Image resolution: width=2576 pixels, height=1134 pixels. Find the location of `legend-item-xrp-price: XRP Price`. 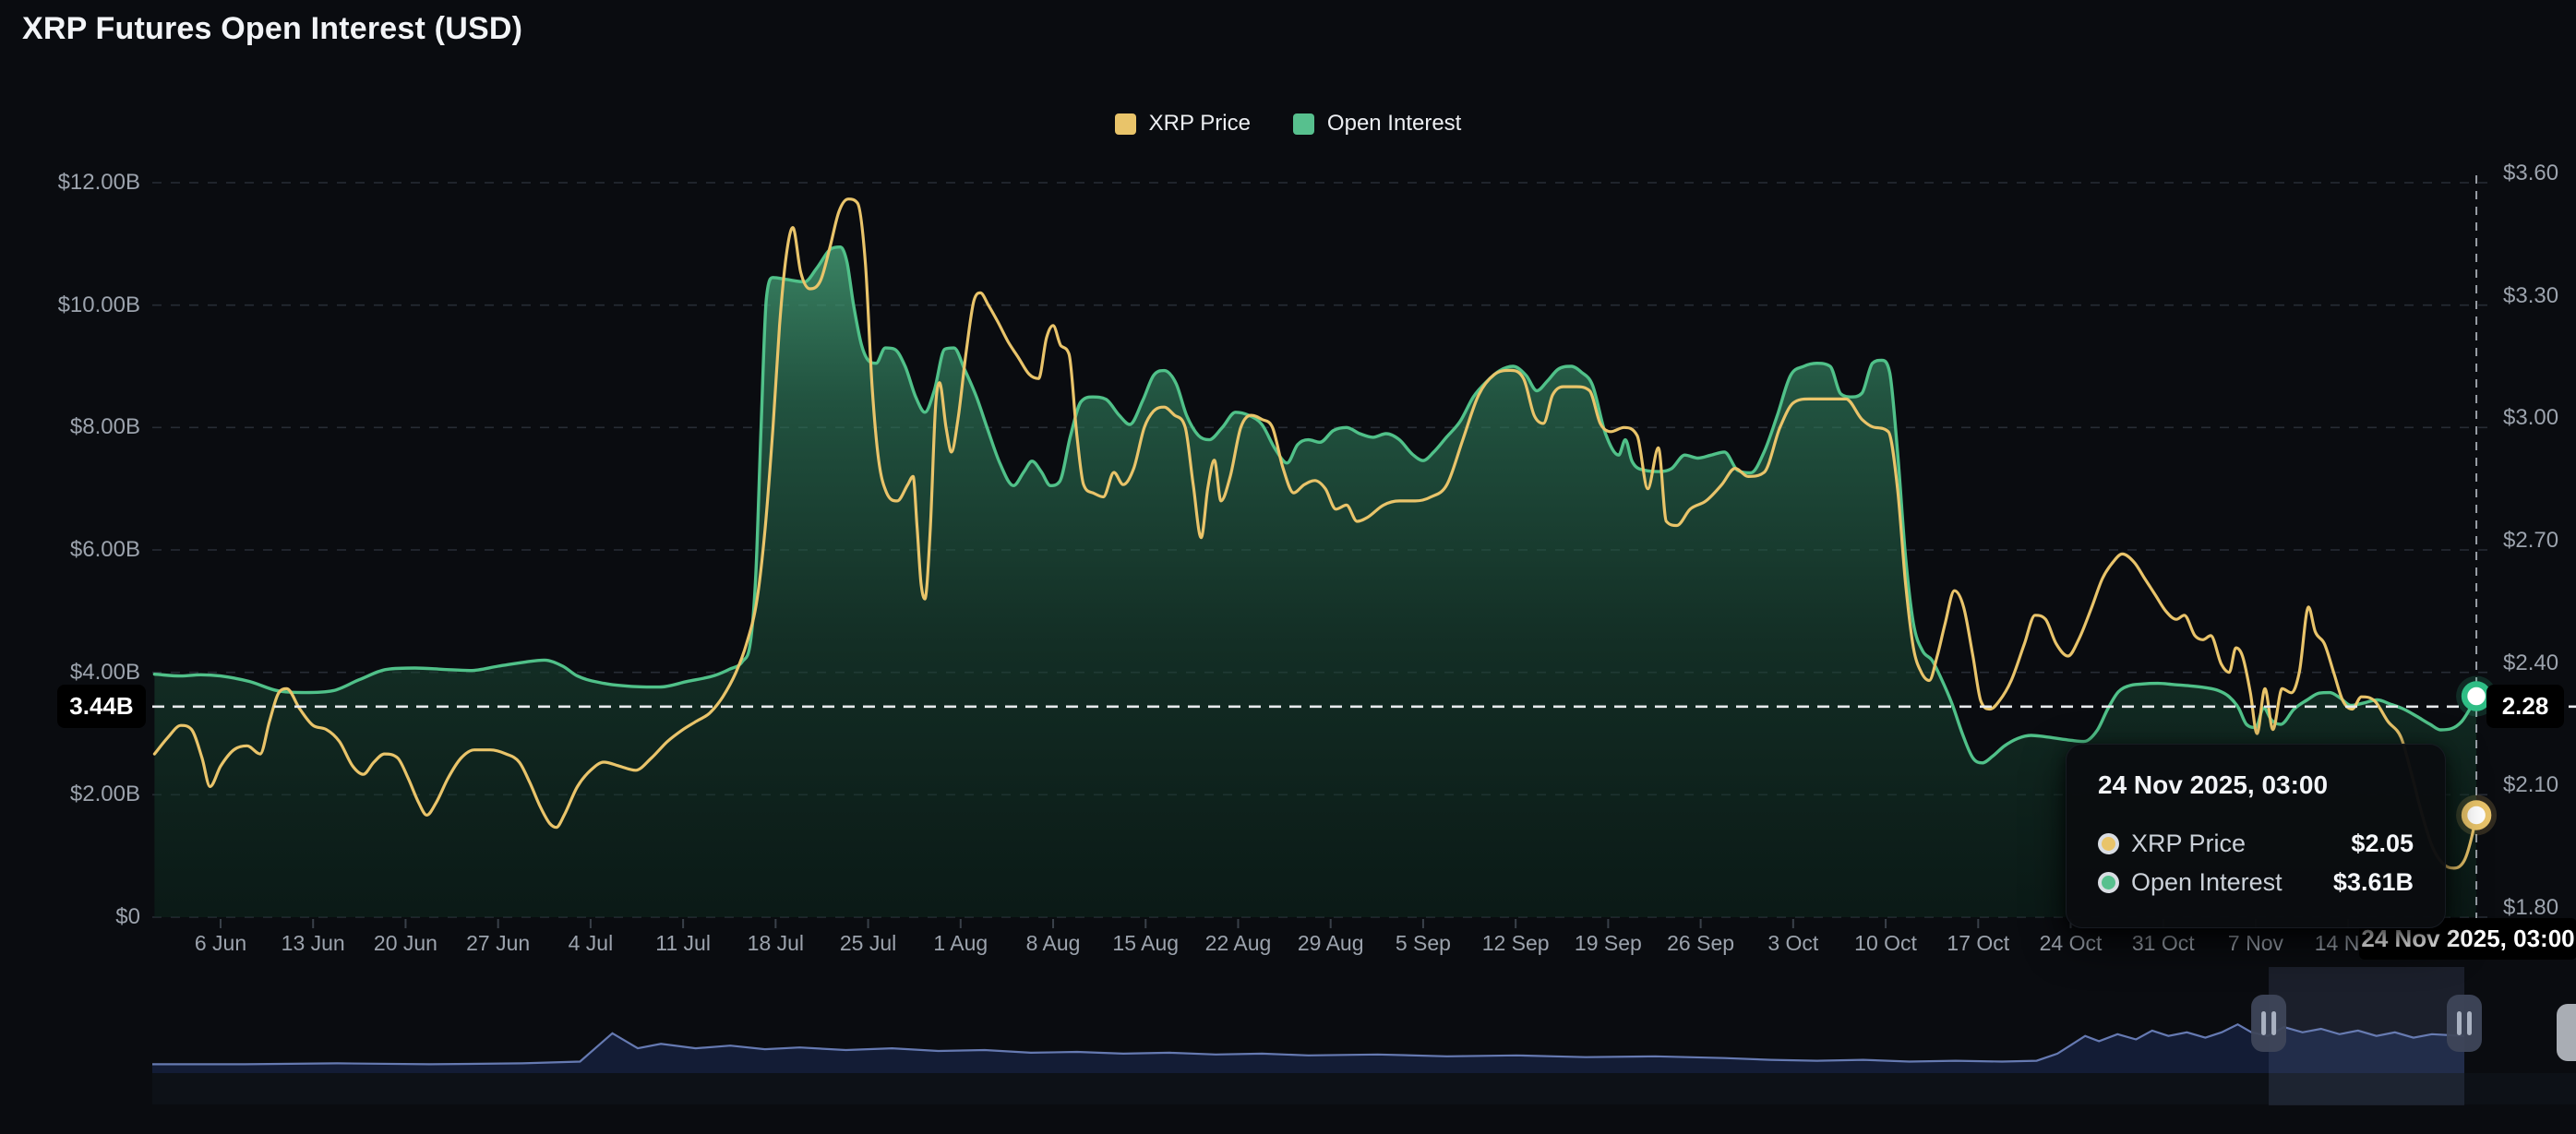

legend-item-xrp-price: XRP Price is located at coordinates (1182, 124).